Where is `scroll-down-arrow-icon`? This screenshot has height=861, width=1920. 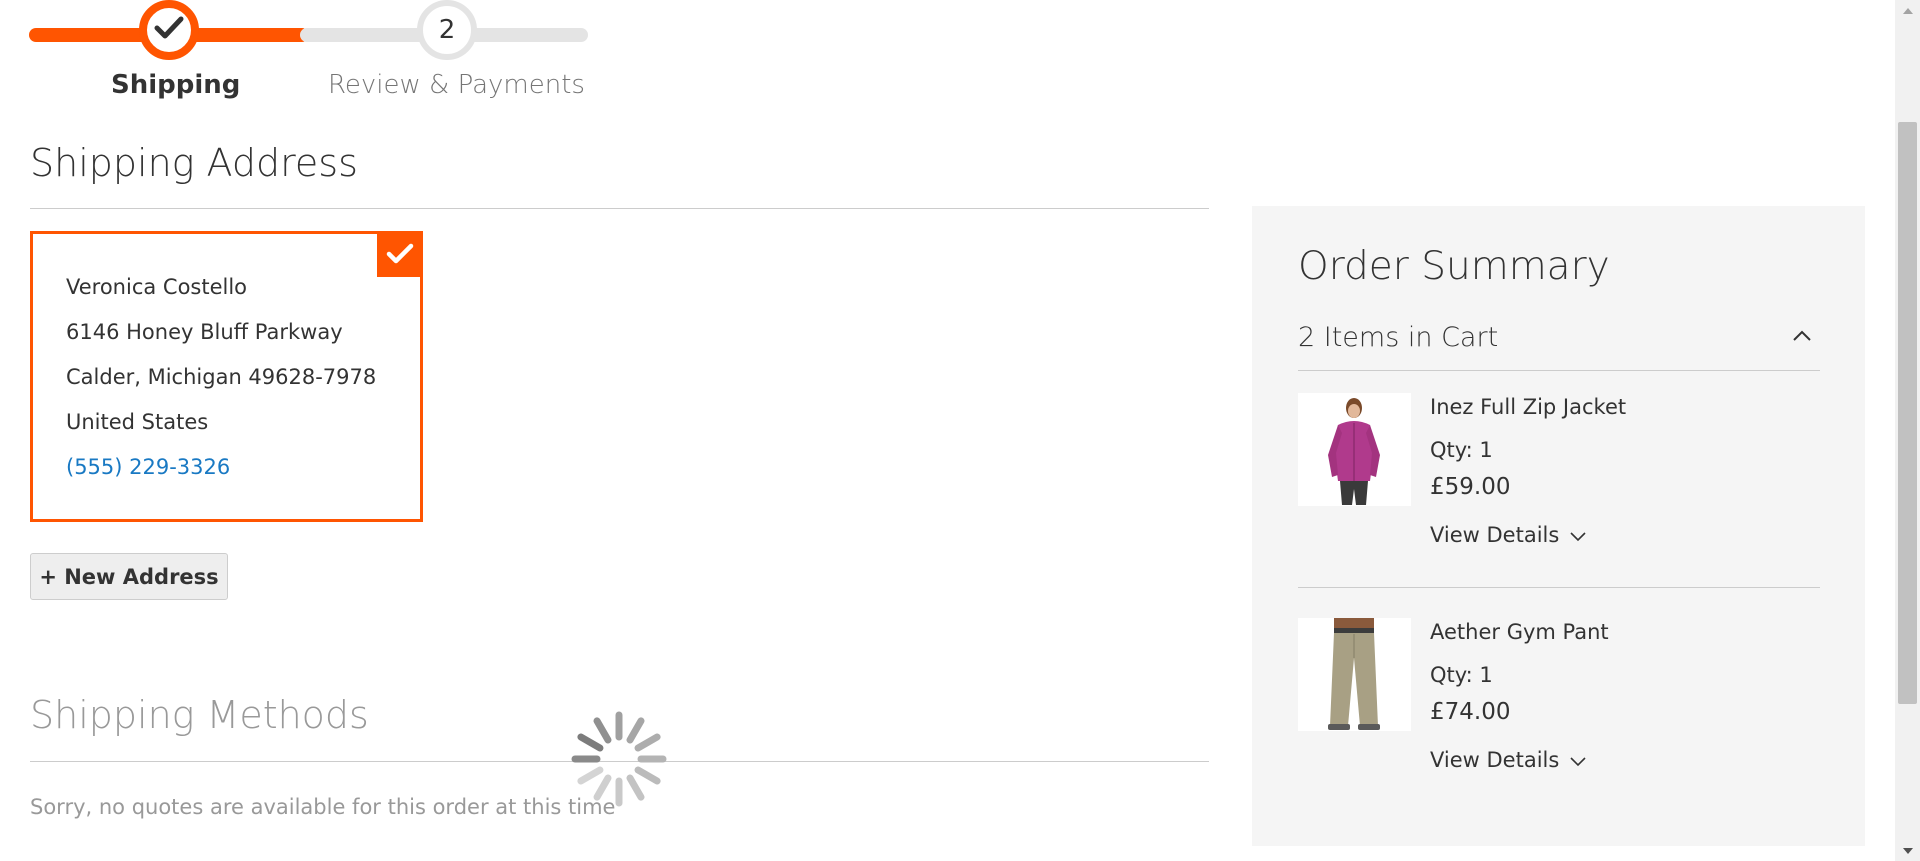 scroll-down-arrow-icon is located at coordinates (1907, 850).